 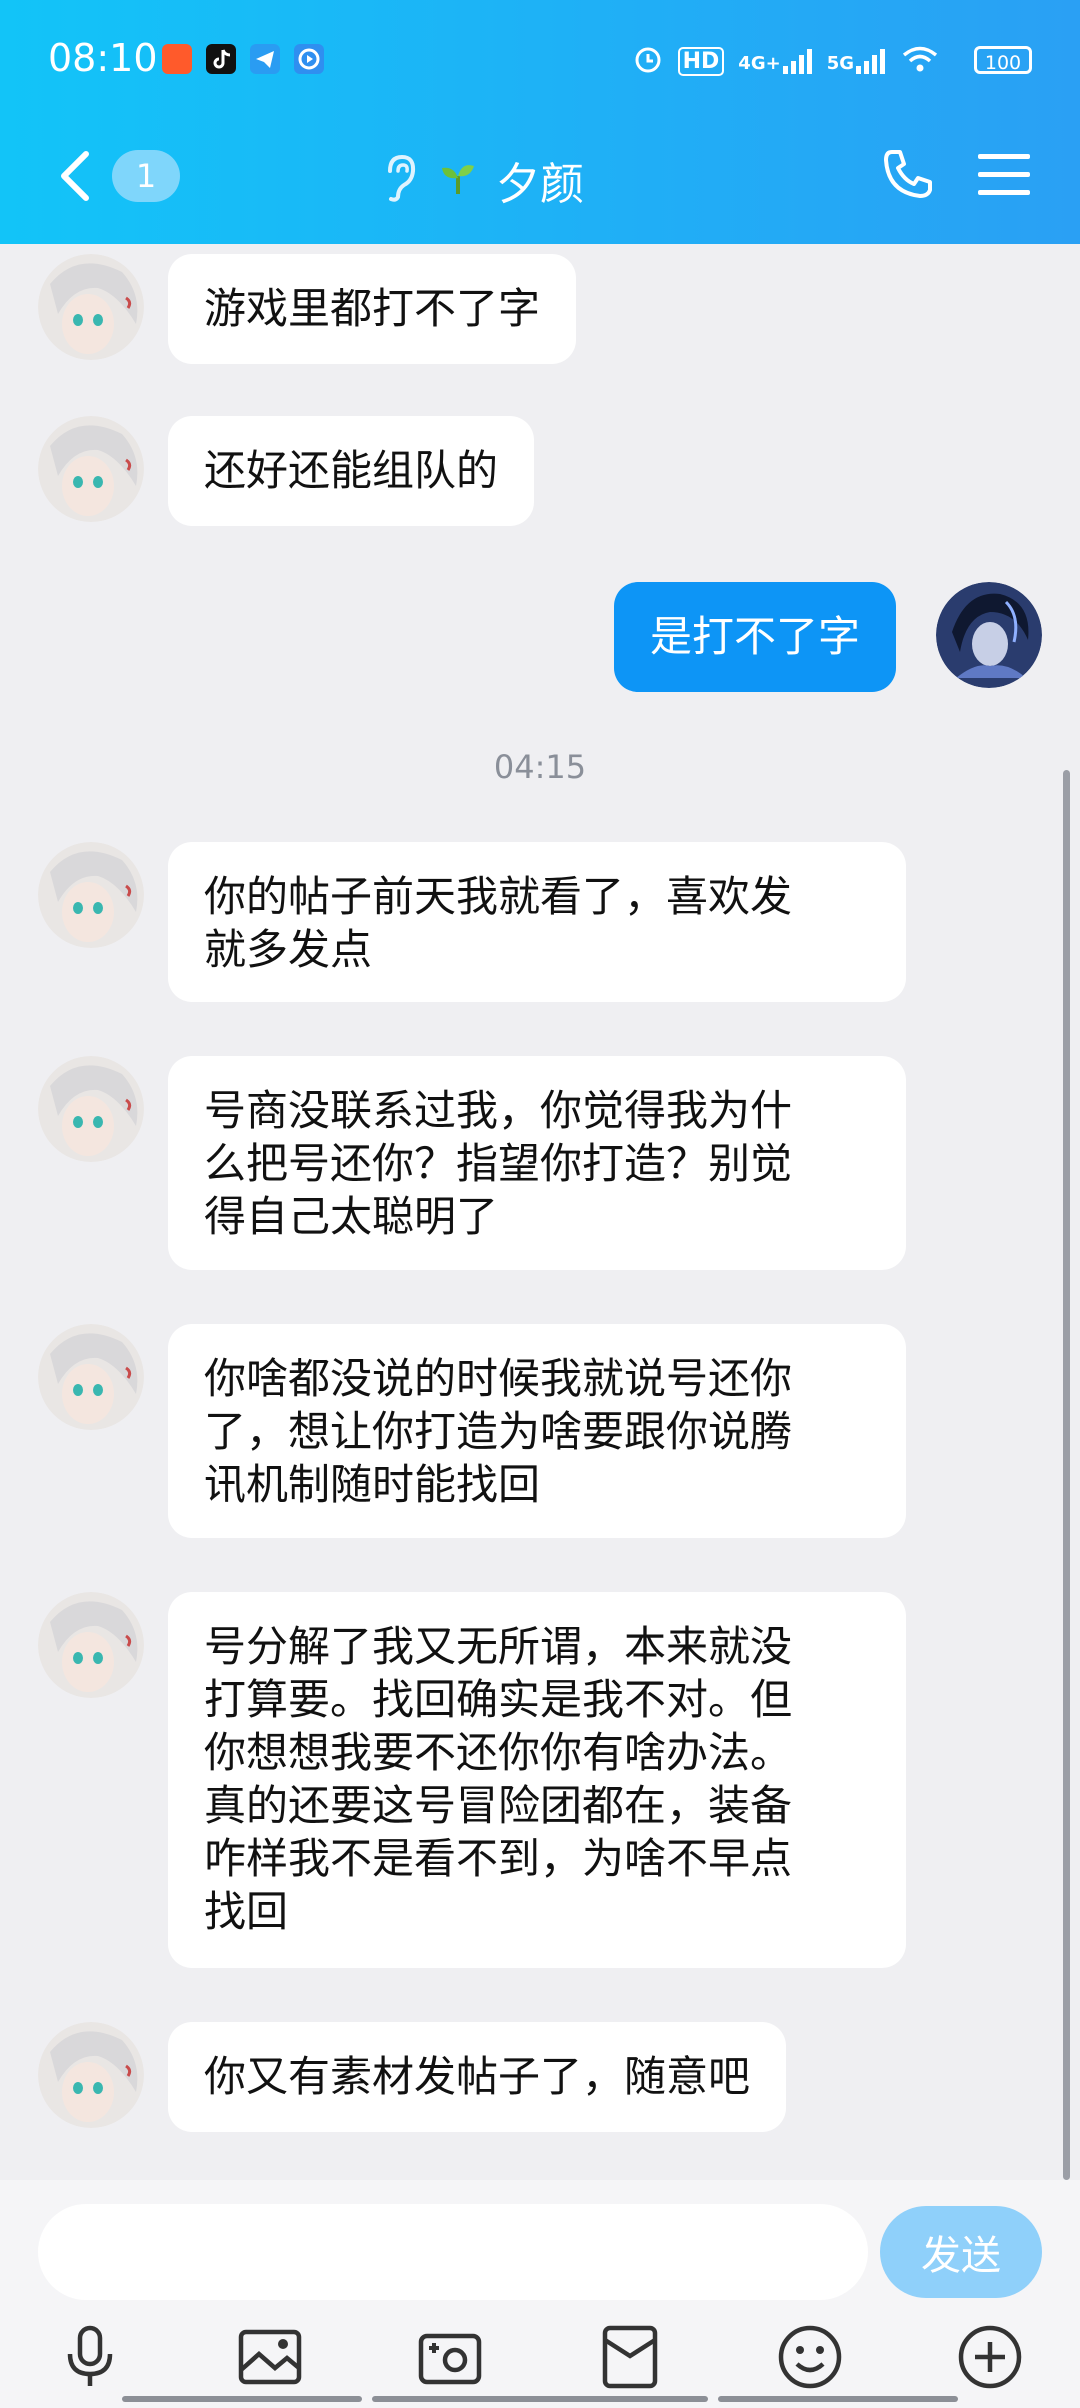 What do you see at coordinates (961, 2252) in the screenshot?
I see `send-button: 发送` at bounding box center [961, 2252].